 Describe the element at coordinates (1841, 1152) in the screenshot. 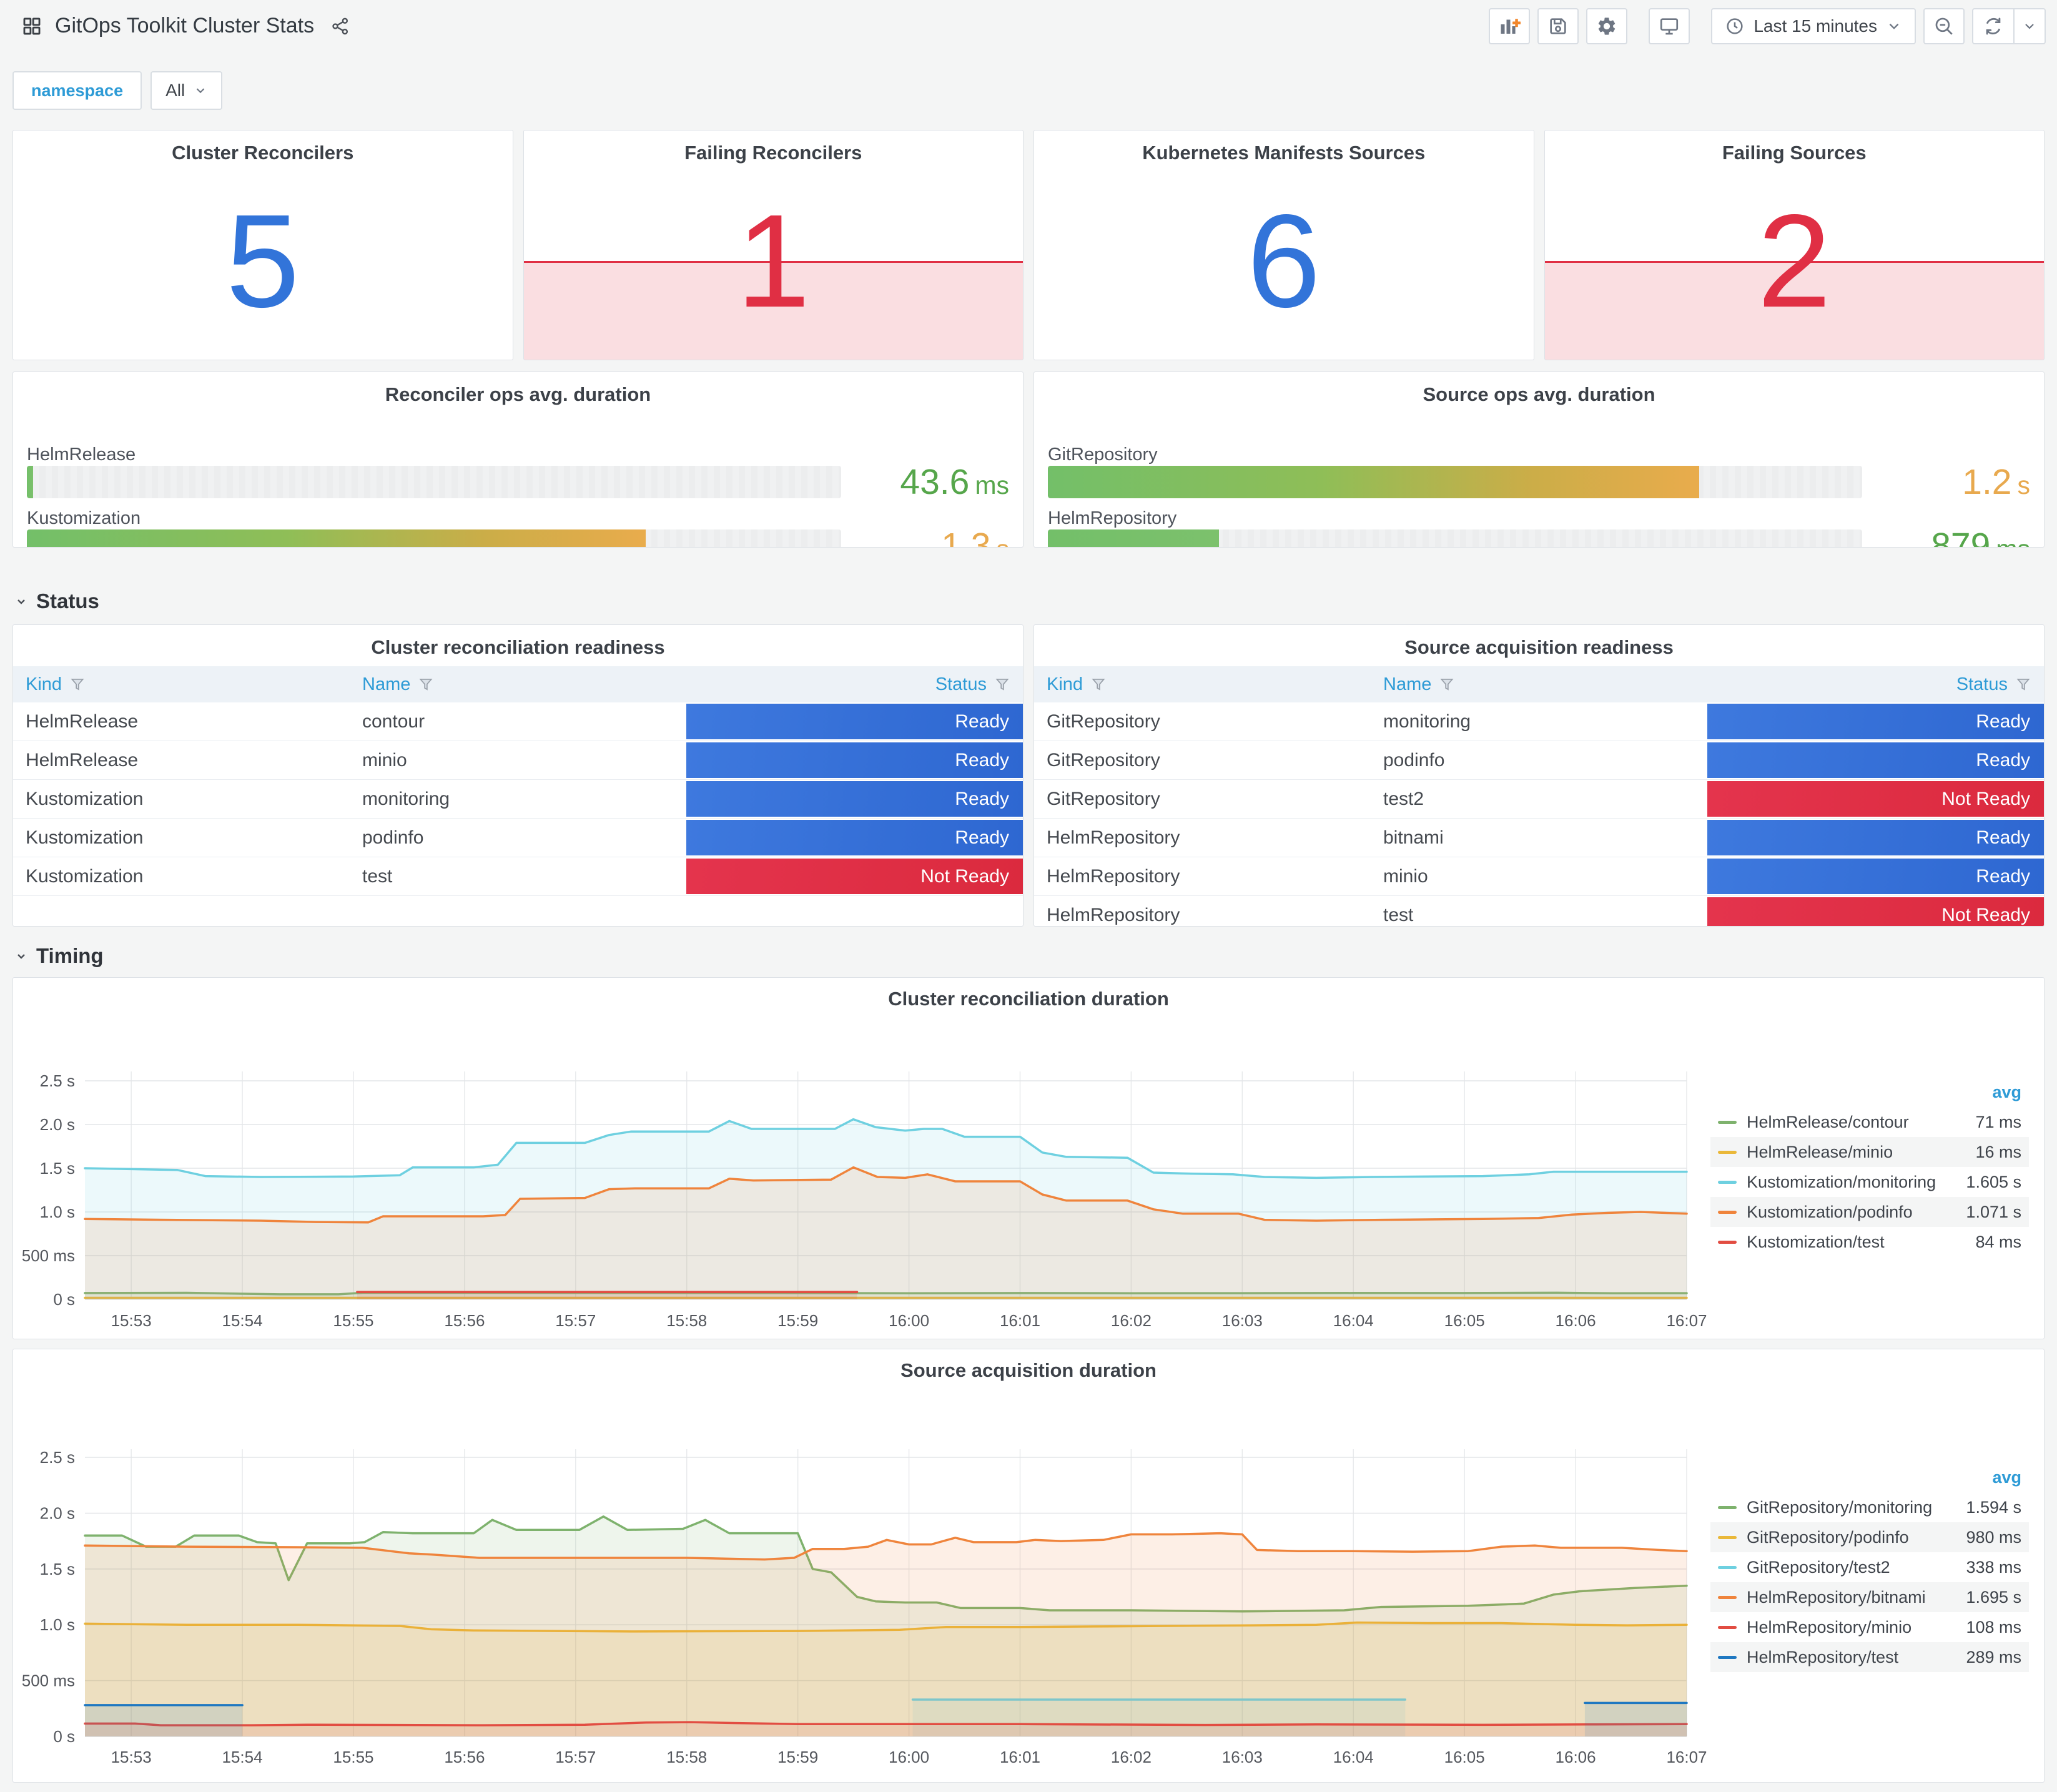

I see `legend-series-name: HelmRelease/minio` at that location.